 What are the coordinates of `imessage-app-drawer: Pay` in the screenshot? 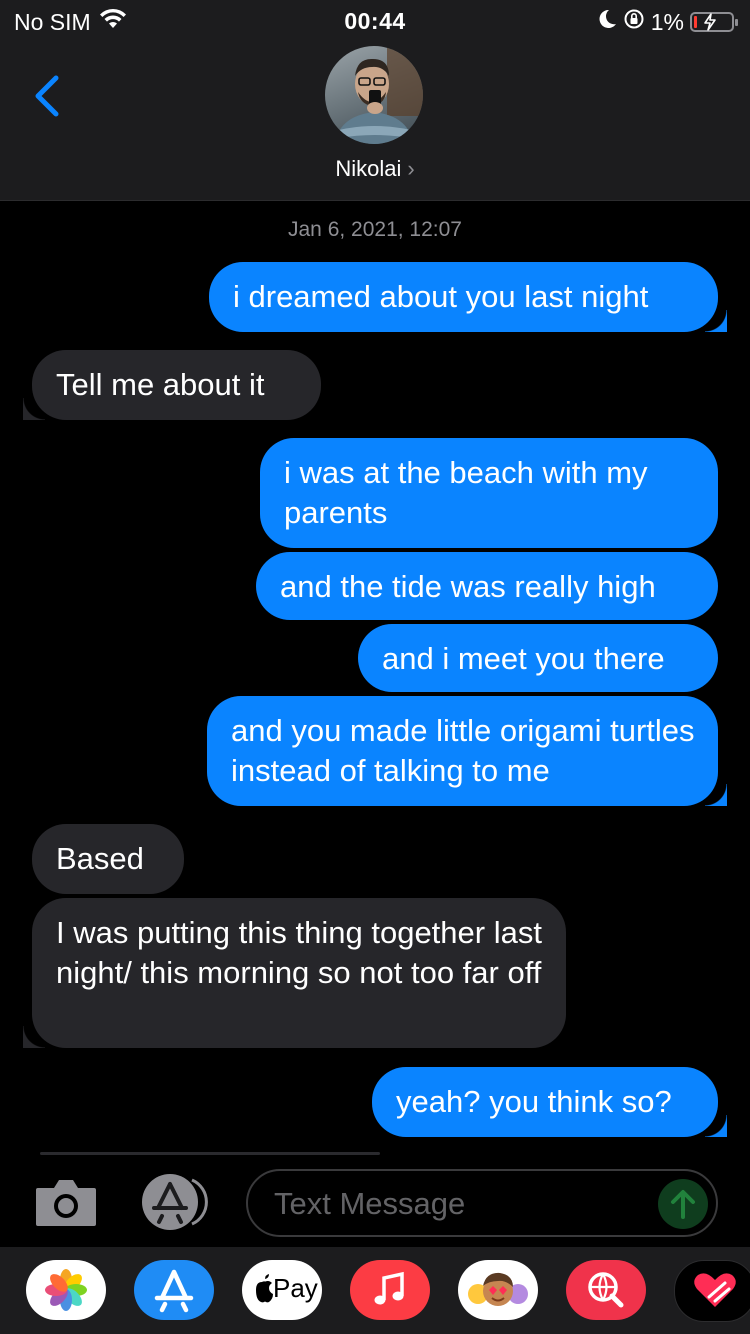 It's located at (375, 1290).